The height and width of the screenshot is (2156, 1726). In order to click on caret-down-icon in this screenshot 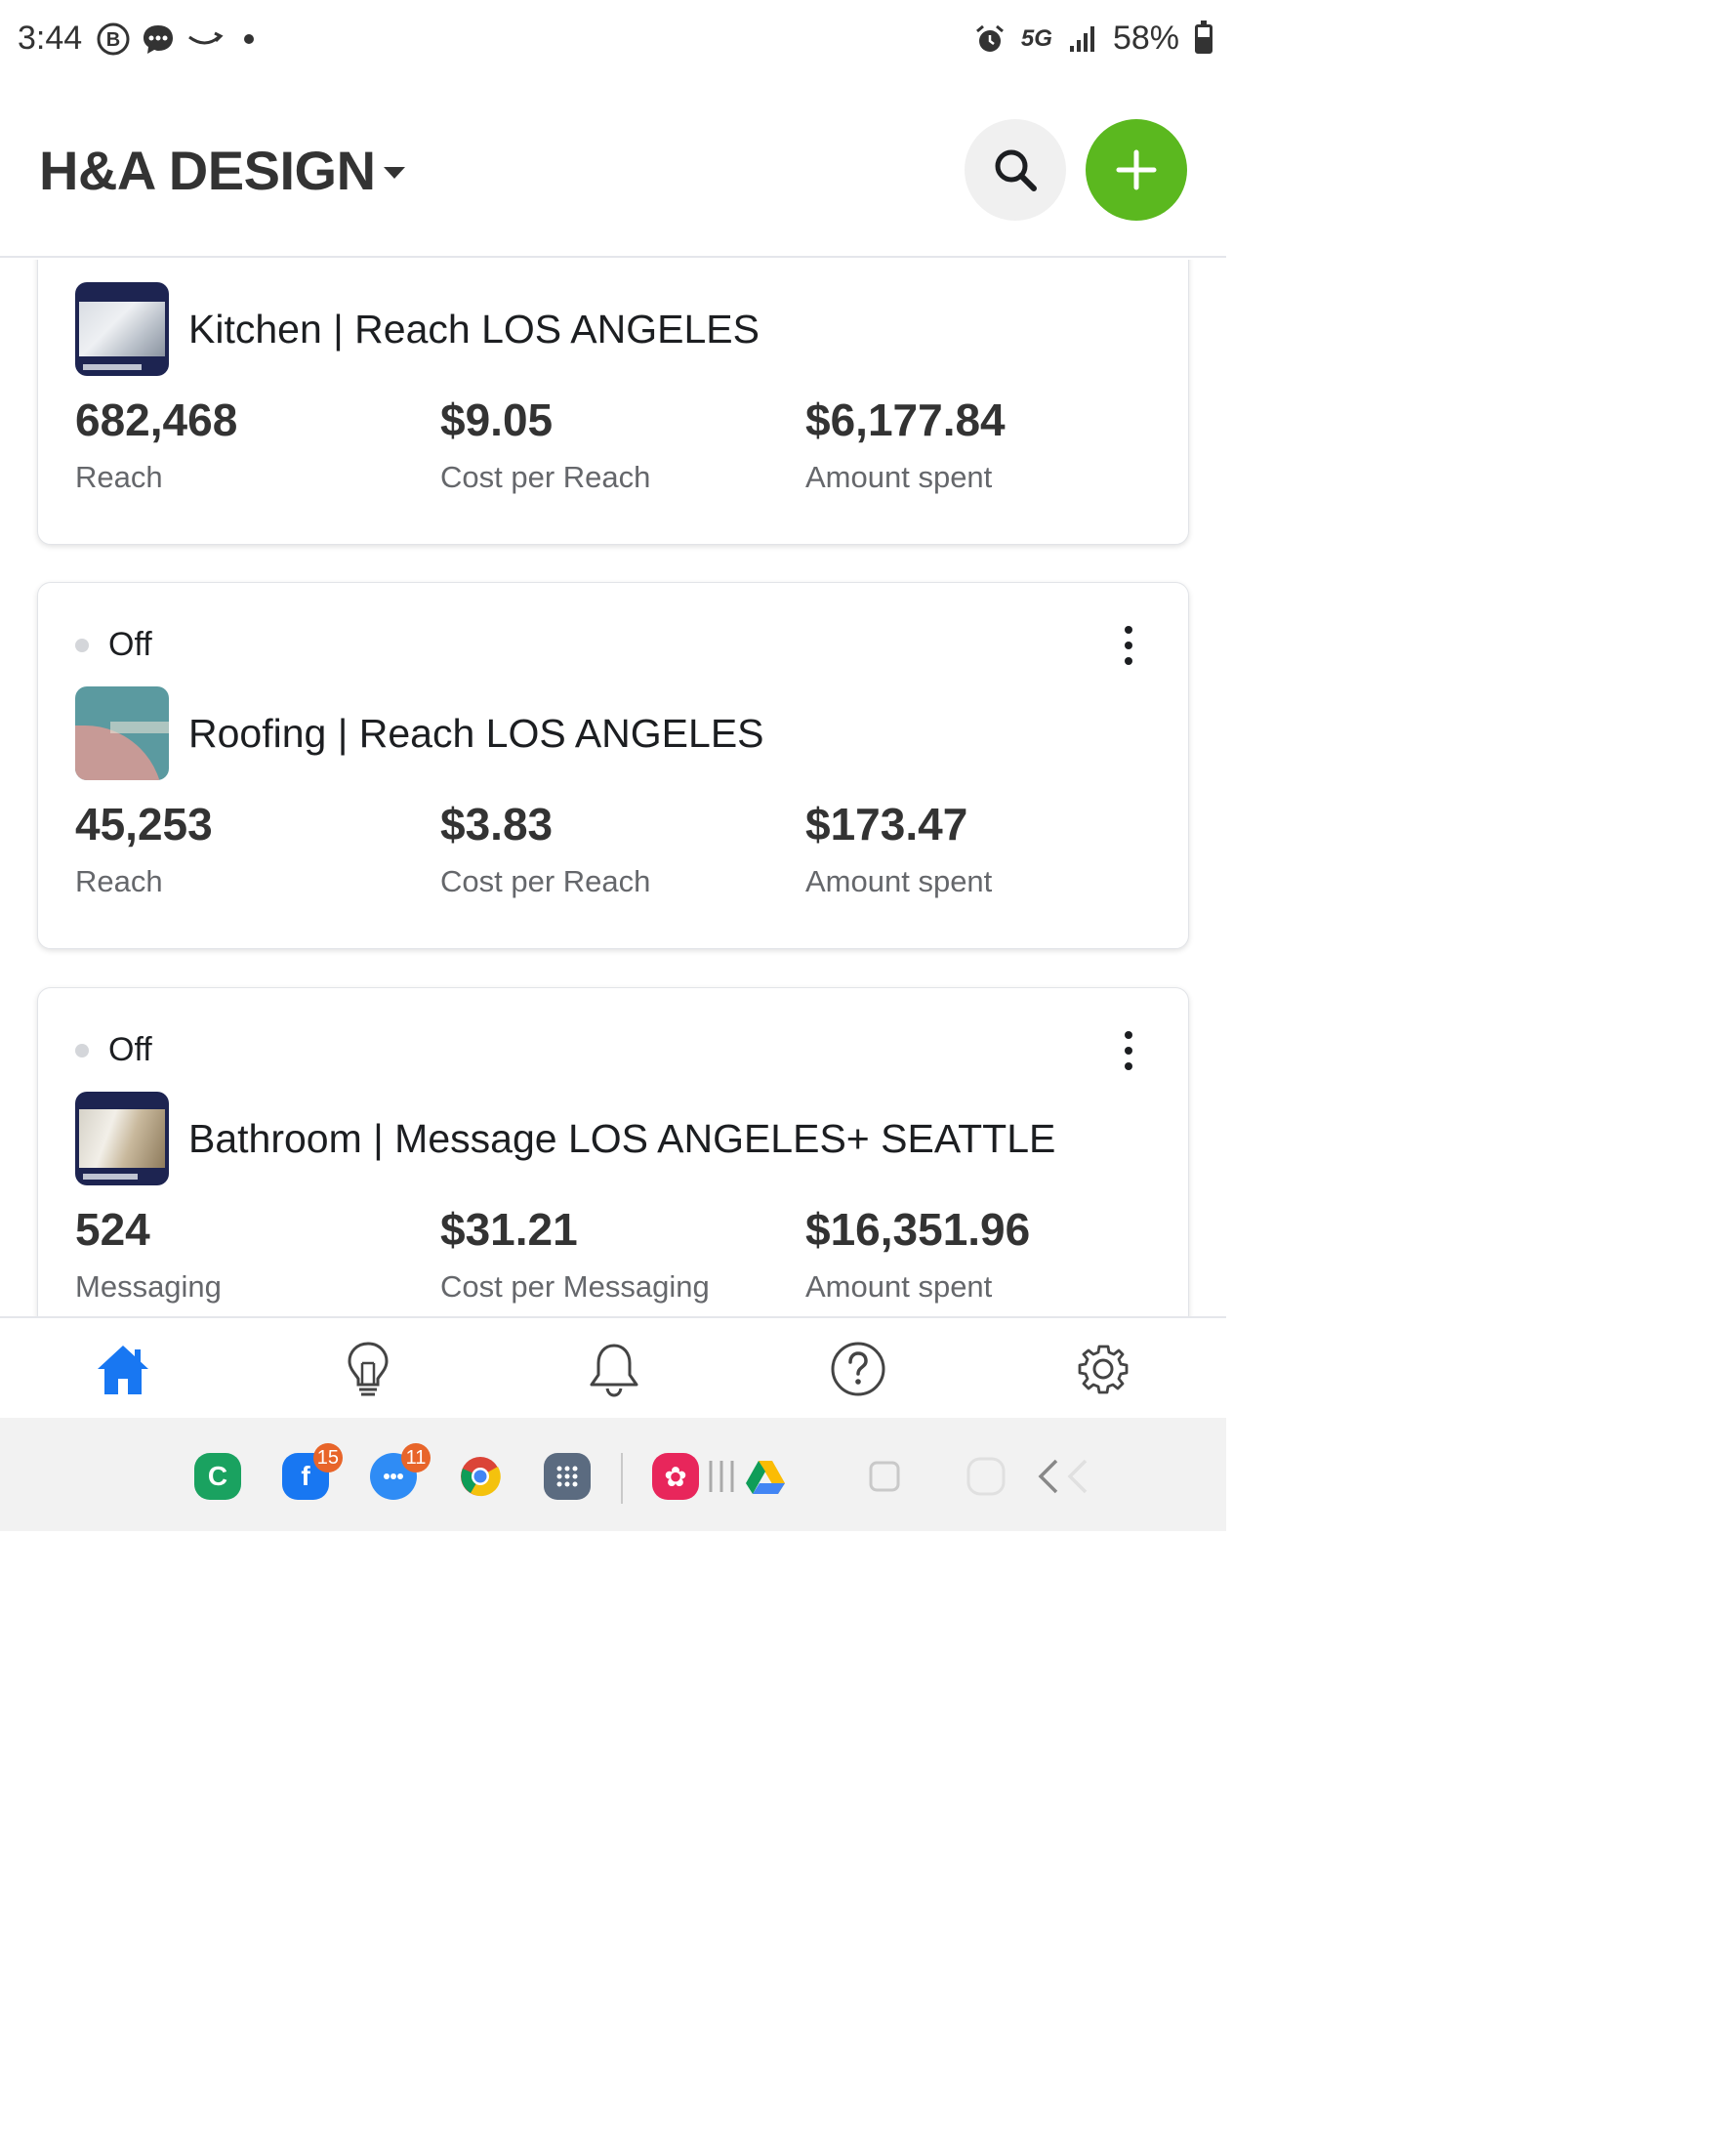, I will do `click(394, 172)`.